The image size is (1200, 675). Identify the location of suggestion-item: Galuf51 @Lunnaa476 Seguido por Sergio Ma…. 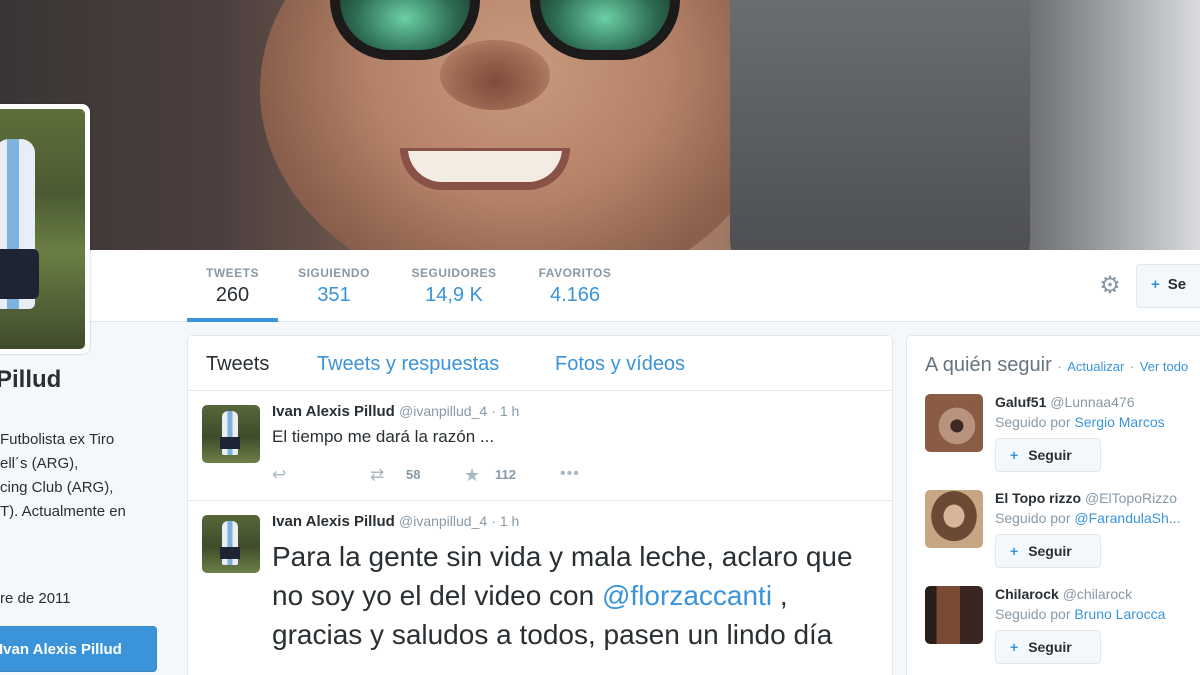
(1062, 439).